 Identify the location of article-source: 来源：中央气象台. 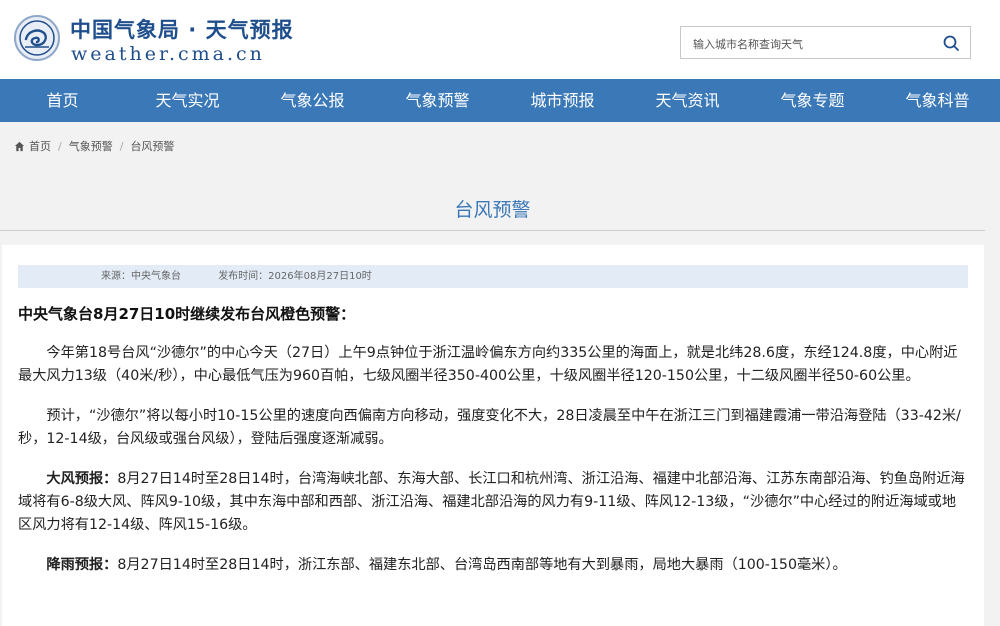
(141, 276).